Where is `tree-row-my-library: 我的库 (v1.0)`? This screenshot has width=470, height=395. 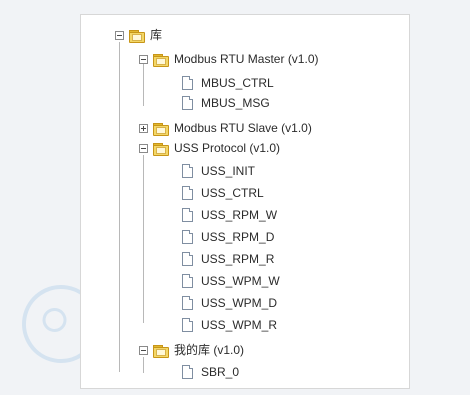 tree-row-my-library: 我的库 (v1.0) is located at coordinates (191, 350).